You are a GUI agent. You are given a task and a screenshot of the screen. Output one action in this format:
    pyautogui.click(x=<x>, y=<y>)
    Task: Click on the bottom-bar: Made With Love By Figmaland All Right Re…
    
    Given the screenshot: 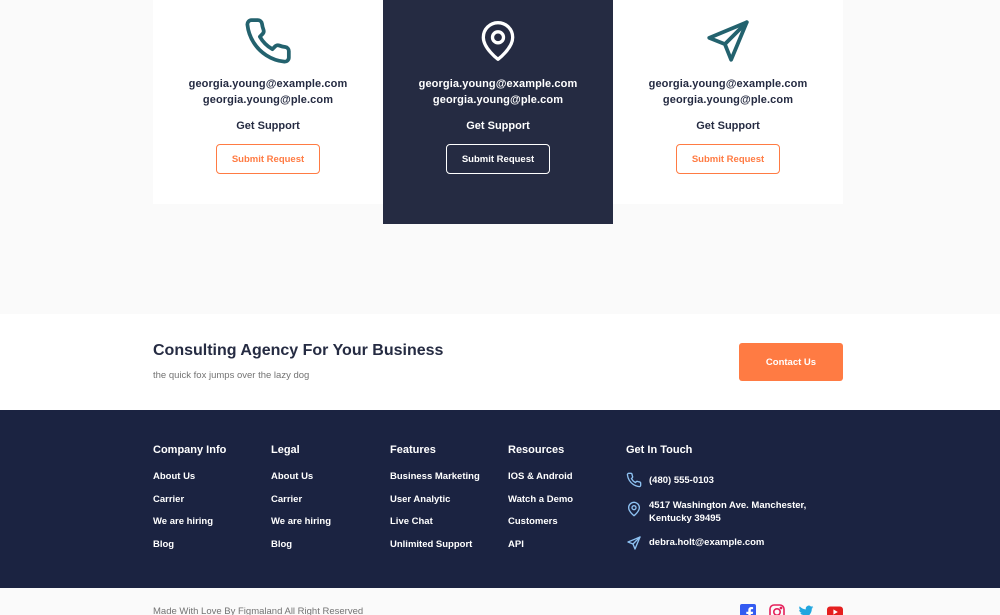 What is the action you would take?
    pyautogui.click(x=500, y=601)
    